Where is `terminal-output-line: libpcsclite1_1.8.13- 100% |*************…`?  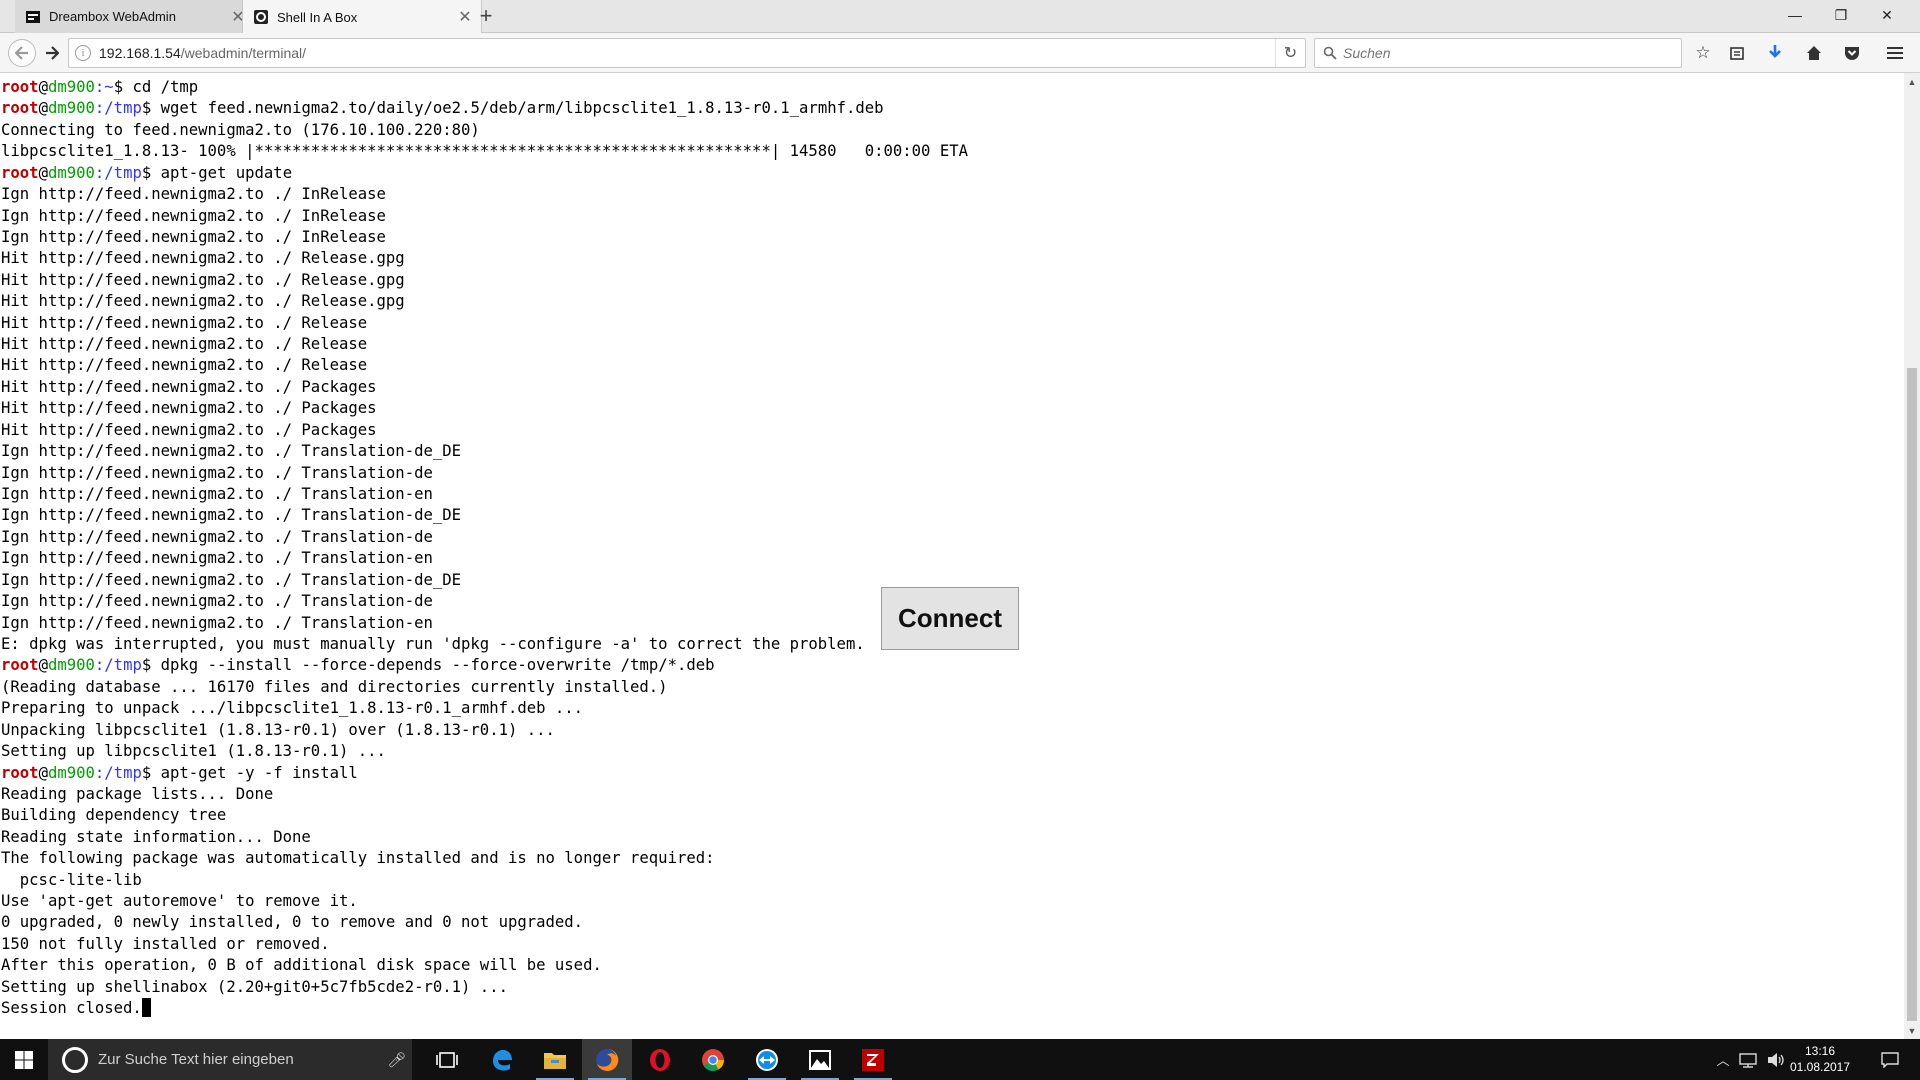
terminal-output-line: libpcsclite1_1.8.13- 100% |*************… is located at coordinates (484, 151).